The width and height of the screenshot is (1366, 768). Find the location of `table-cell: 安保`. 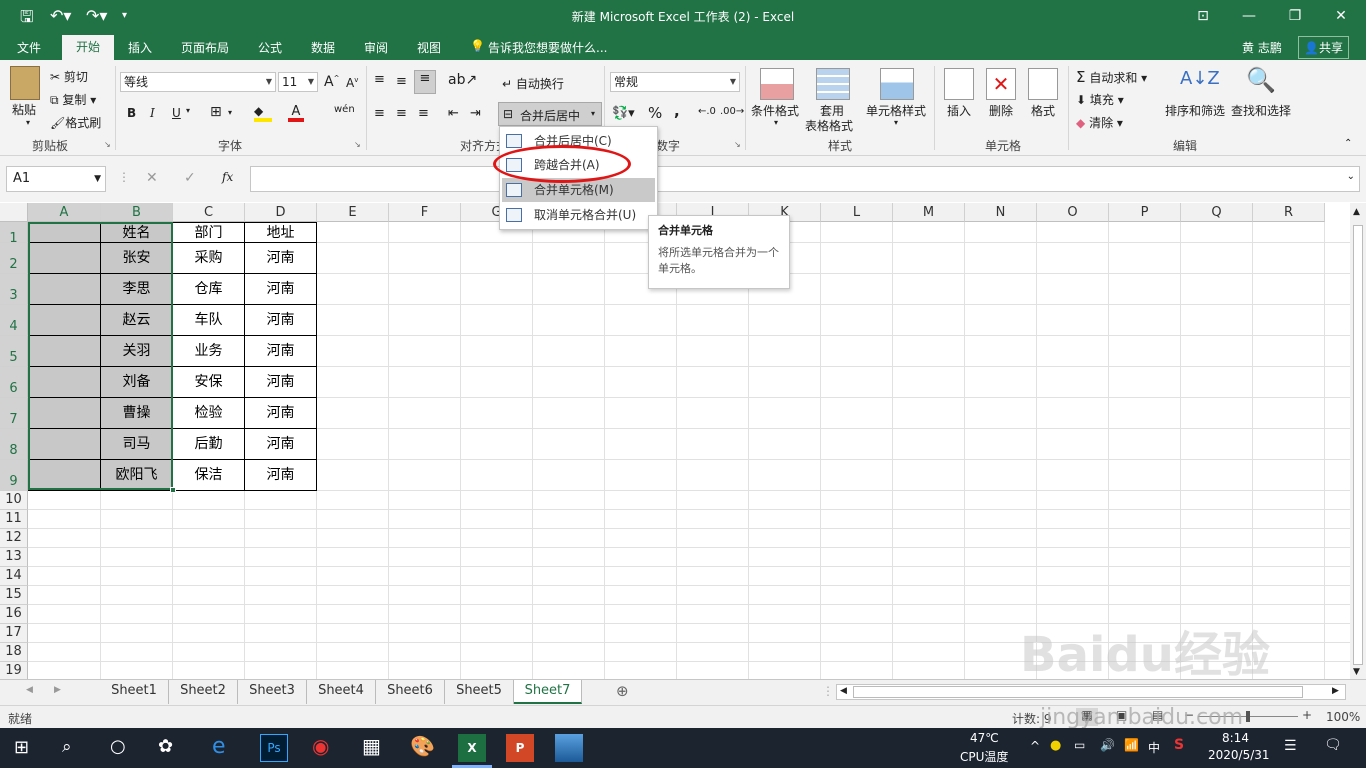

table-cell: 安保 is located at coordinates (209, 382).